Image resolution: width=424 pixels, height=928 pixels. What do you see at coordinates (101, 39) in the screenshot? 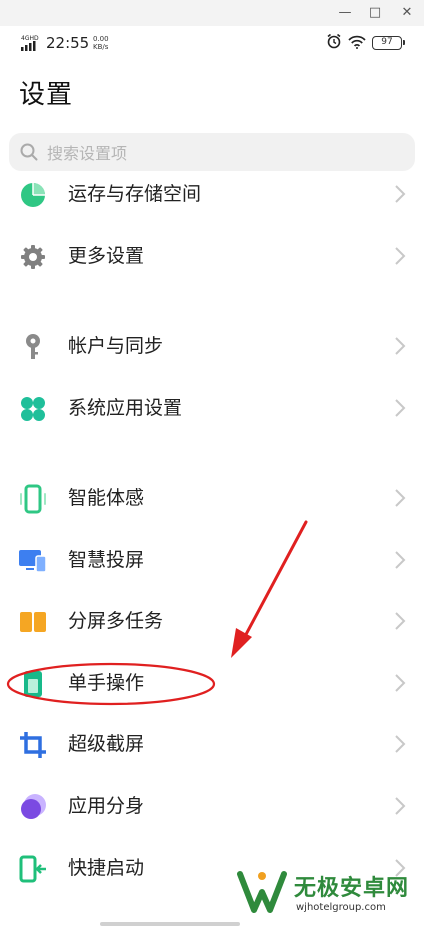
I see `speed-value: 0.00` at bounding box center [101, 39].